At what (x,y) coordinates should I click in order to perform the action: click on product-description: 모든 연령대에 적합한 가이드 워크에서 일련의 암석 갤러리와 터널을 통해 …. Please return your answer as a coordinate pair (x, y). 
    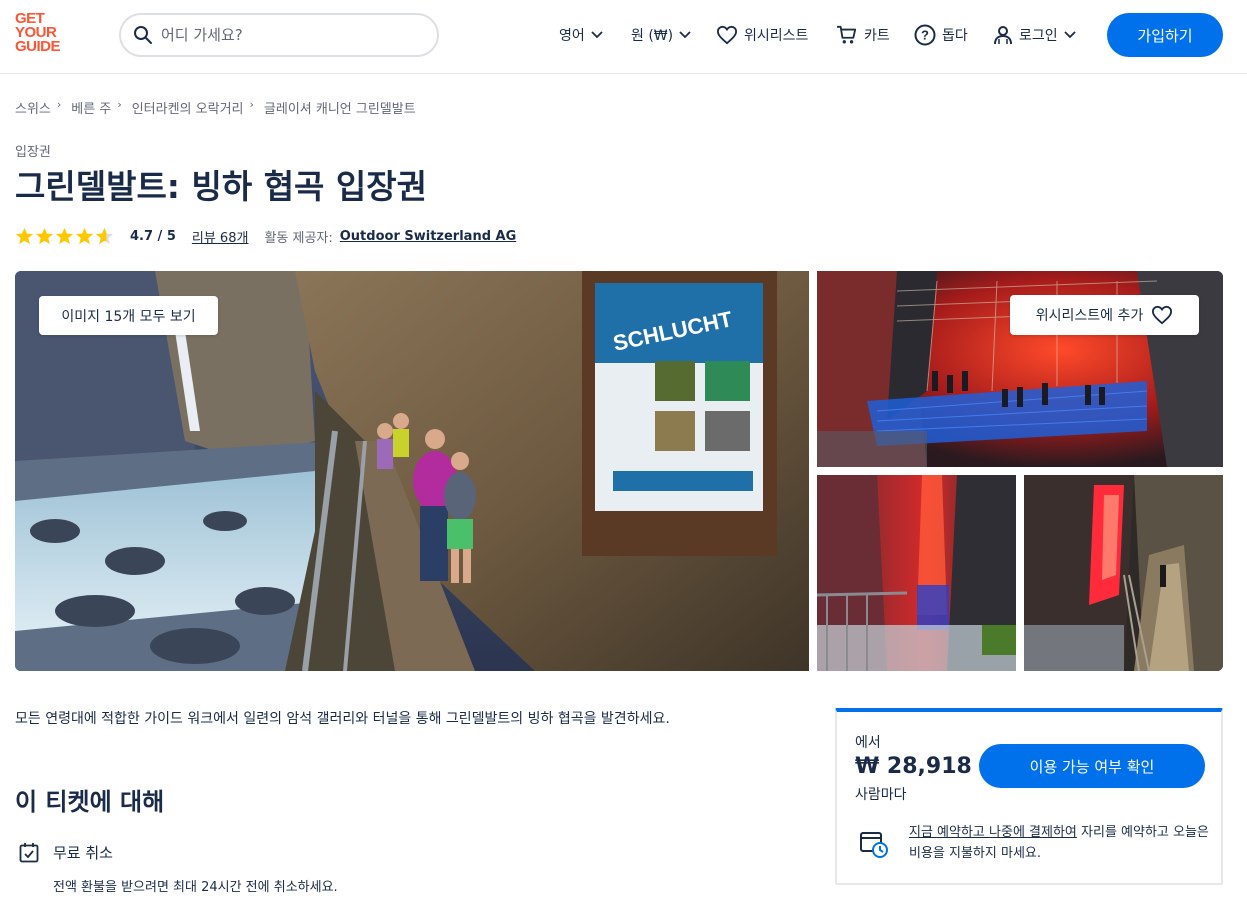
    Looking at the image, I should click on (342, 719).